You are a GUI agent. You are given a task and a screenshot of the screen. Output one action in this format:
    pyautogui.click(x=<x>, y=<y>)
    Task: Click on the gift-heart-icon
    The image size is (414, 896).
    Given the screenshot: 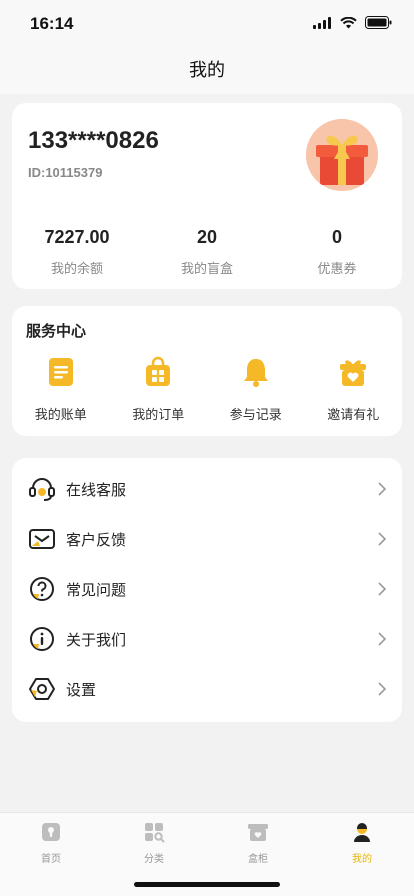 What is the action you would take?
    pyautogui.click(x=353, y=373)
    